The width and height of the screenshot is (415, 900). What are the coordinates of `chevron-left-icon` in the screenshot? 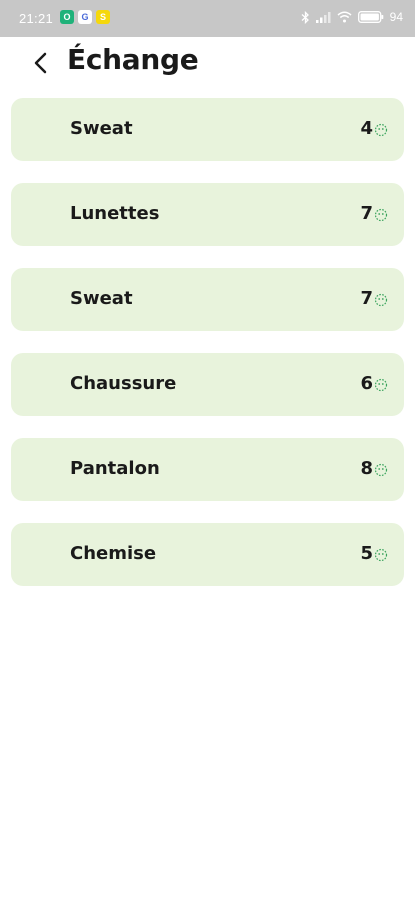 It's located at (40, 63).